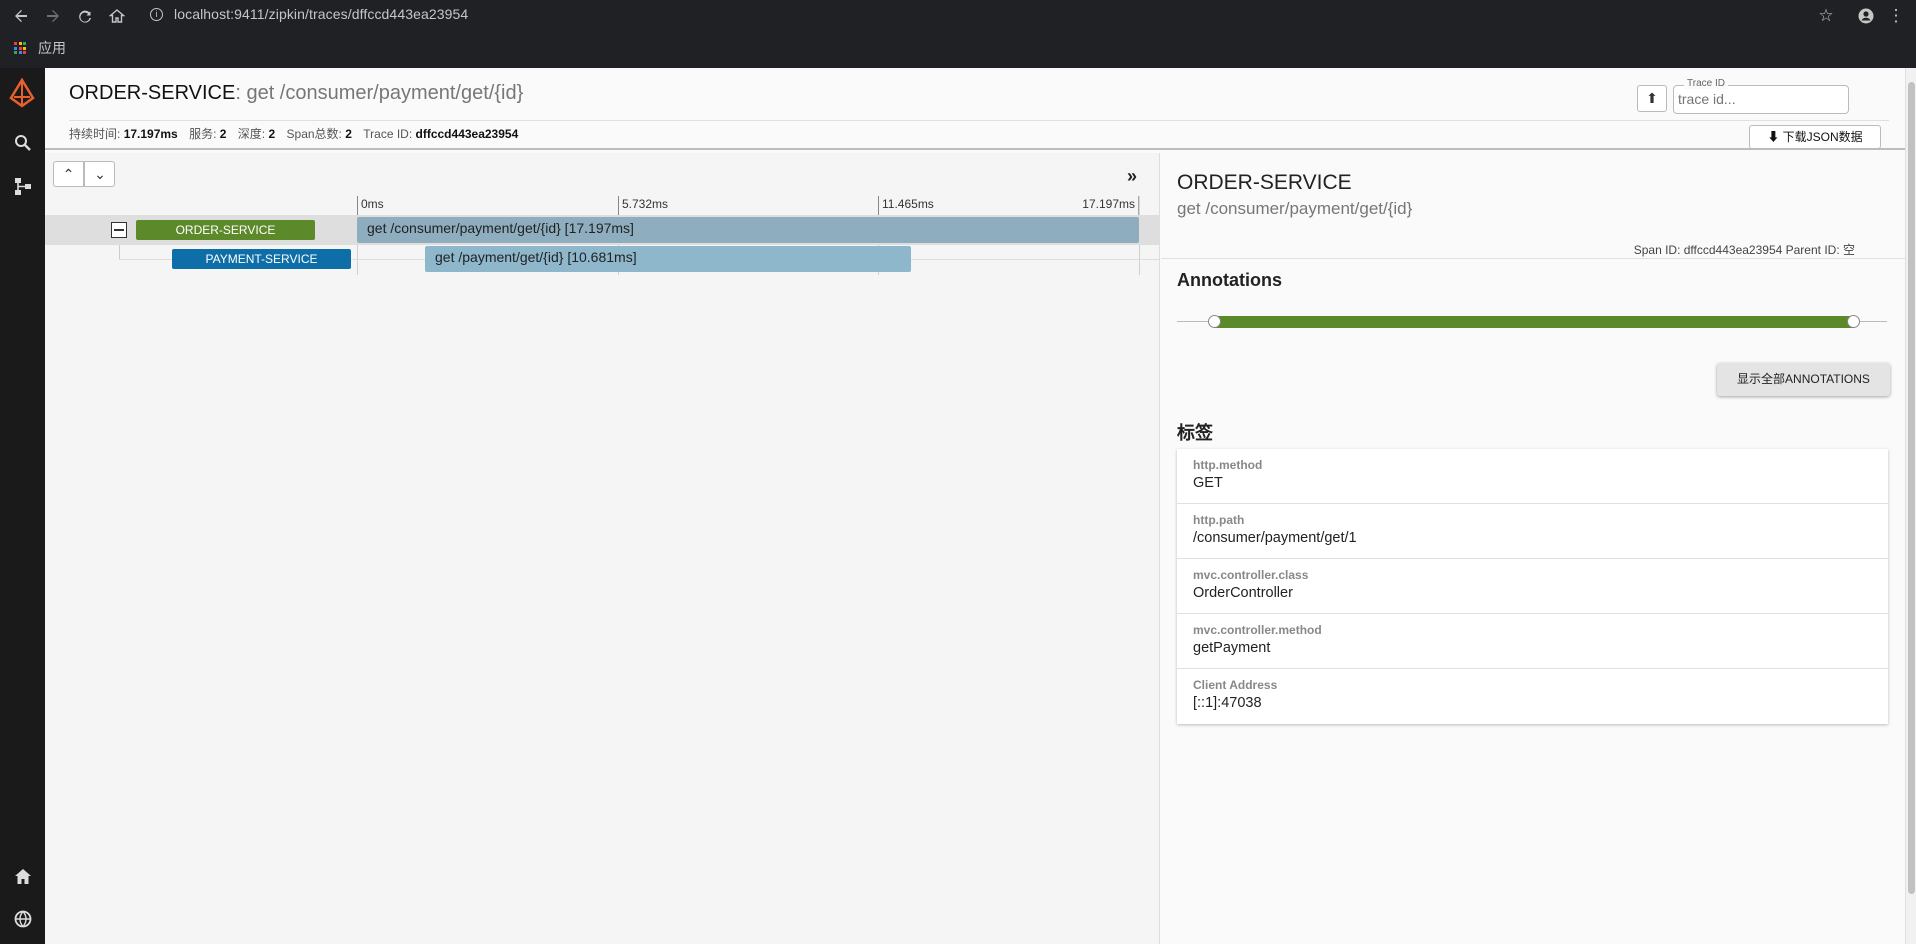  I want to click on tag-row: http.path /consumer/payment/get/1, so click(1532, 531).